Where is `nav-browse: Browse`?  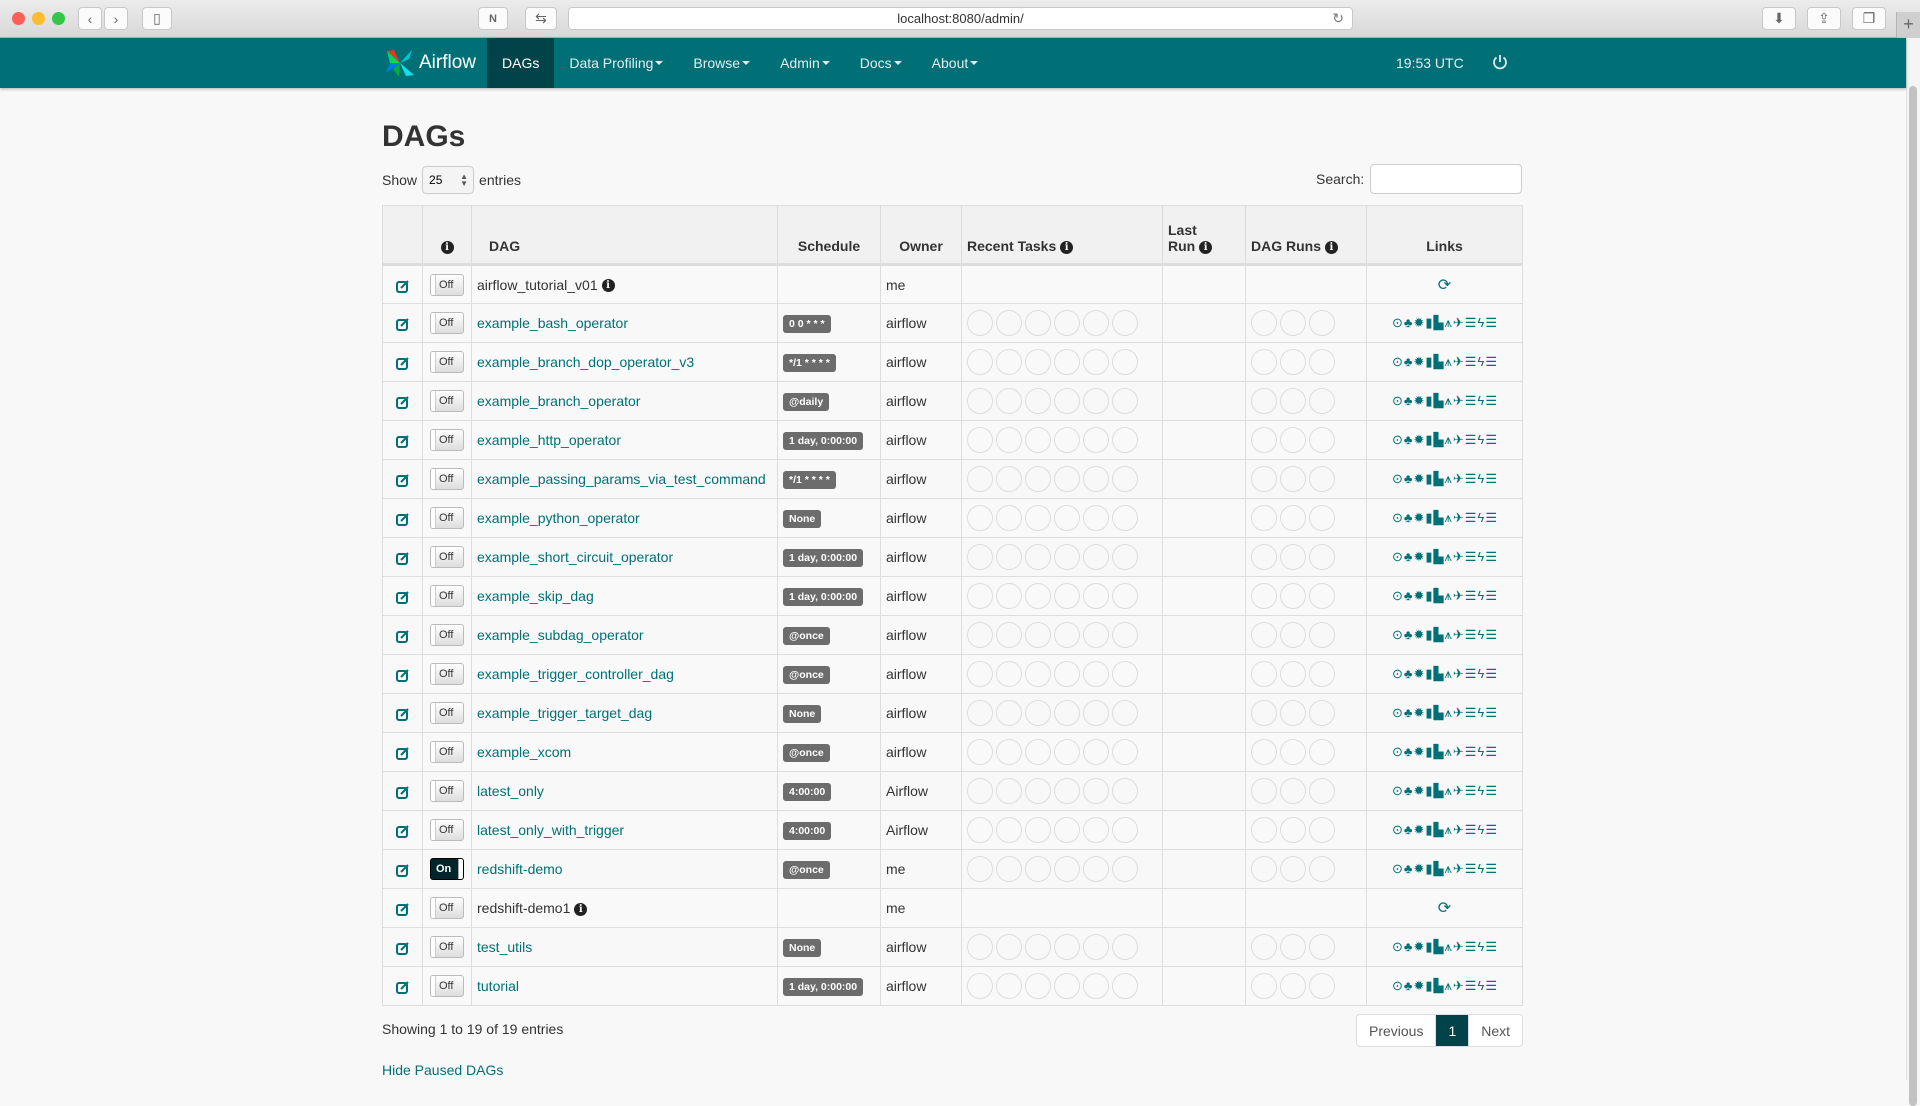 nav-browse: Browse is located at coordinates (721, 63).